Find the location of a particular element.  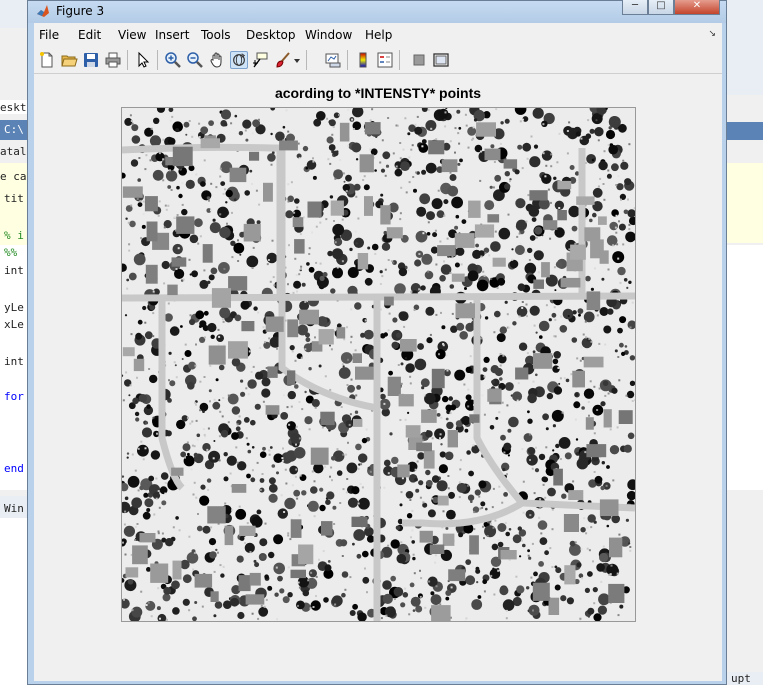

insert-colorbar-icon is located at coordinates (363, 60).